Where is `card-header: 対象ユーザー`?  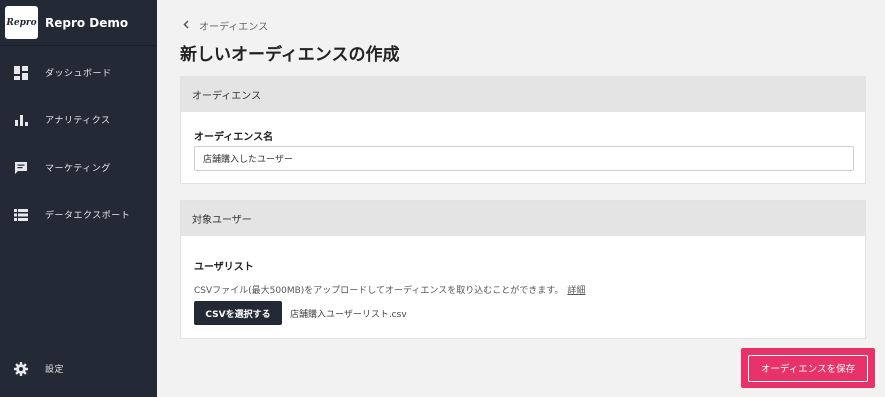 card-header: 対象ユーザー is located at coordinates (523, 218).